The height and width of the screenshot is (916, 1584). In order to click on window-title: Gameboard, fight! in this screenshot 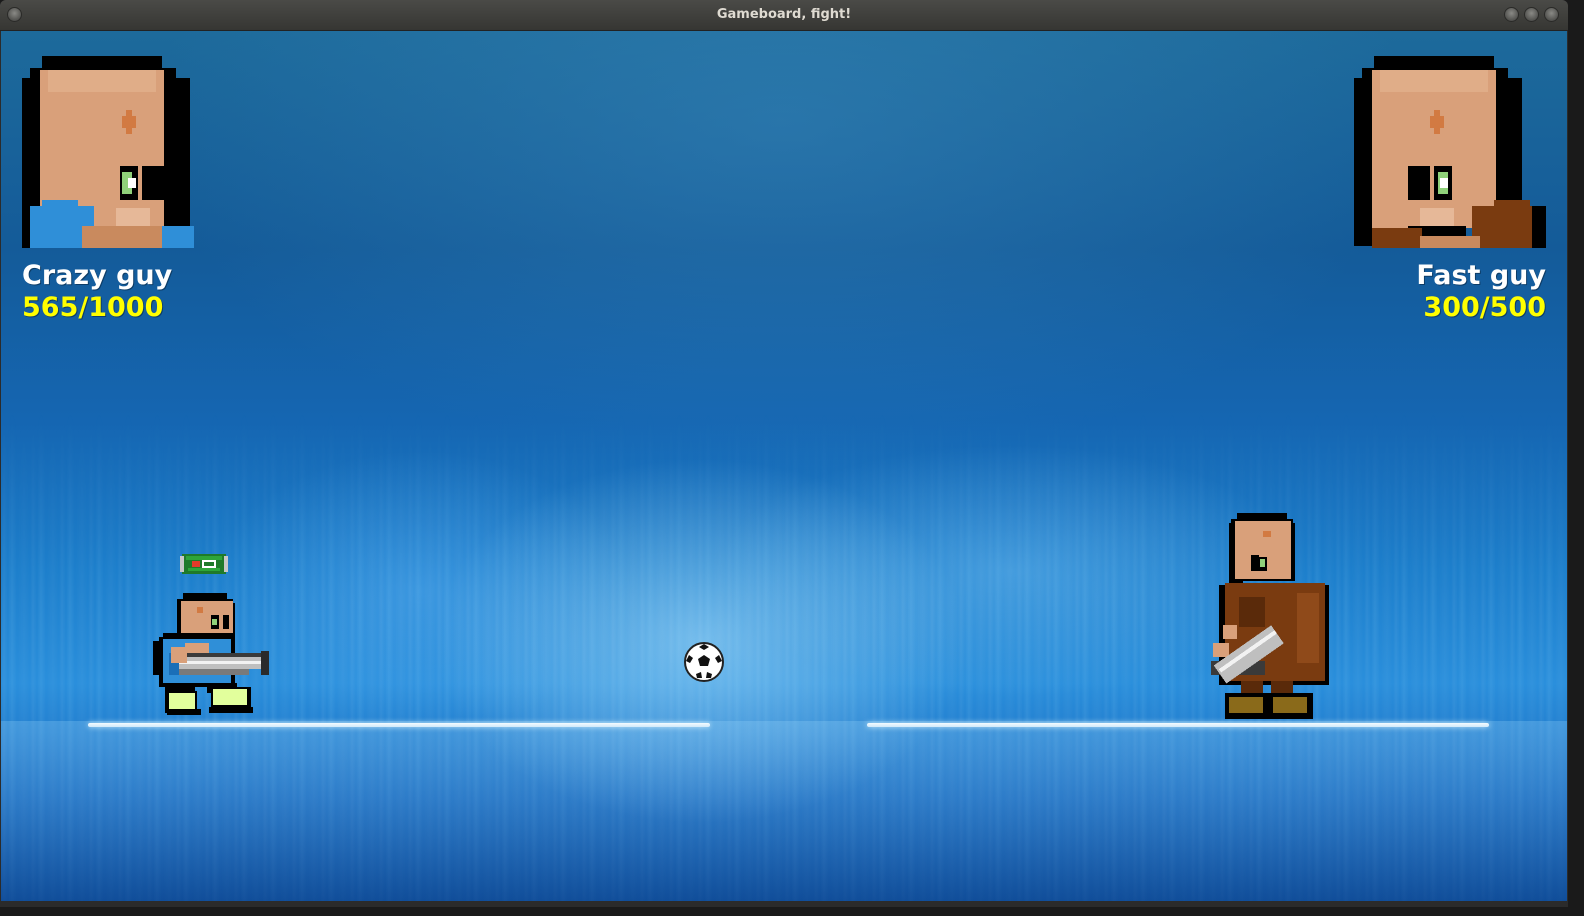, I will do `click(784, 14)`.